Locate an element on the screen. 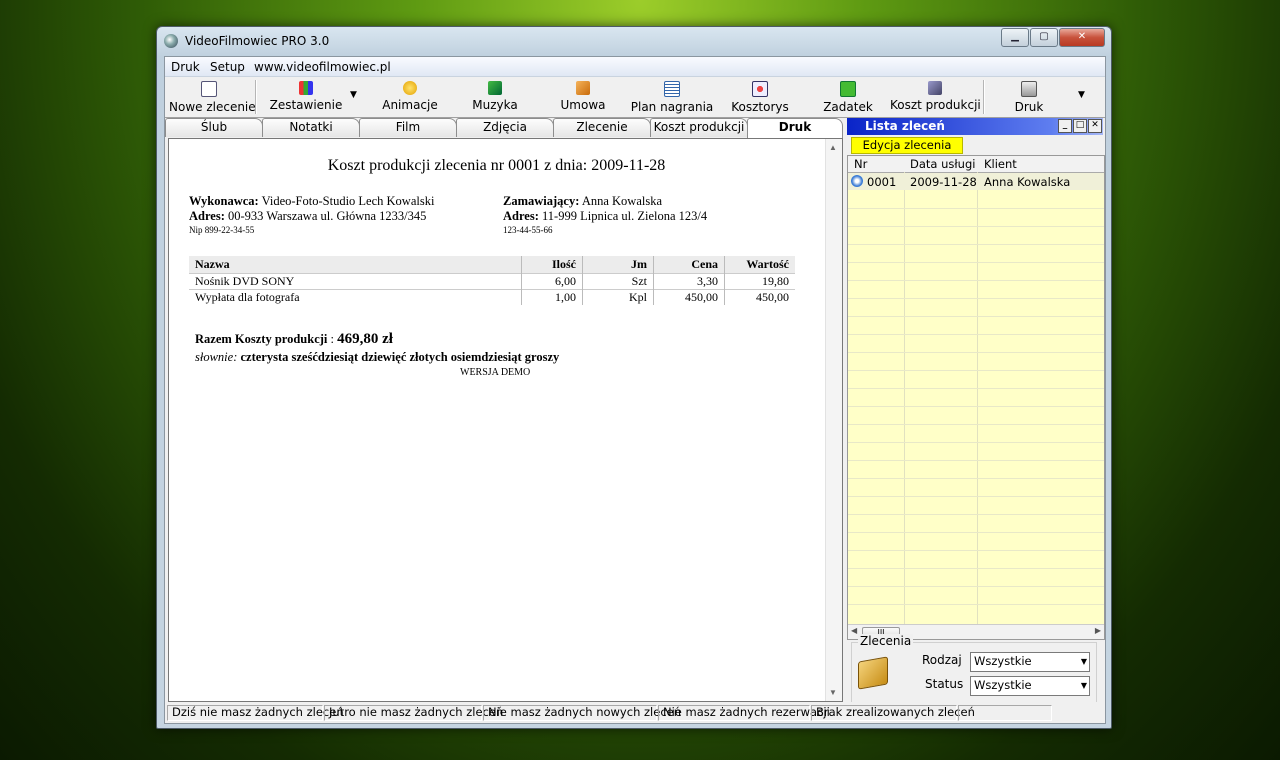 This screenshot has height=760, width=1280. demo-watermark: WERSJA DEMO is located at coordinates (495, 372).